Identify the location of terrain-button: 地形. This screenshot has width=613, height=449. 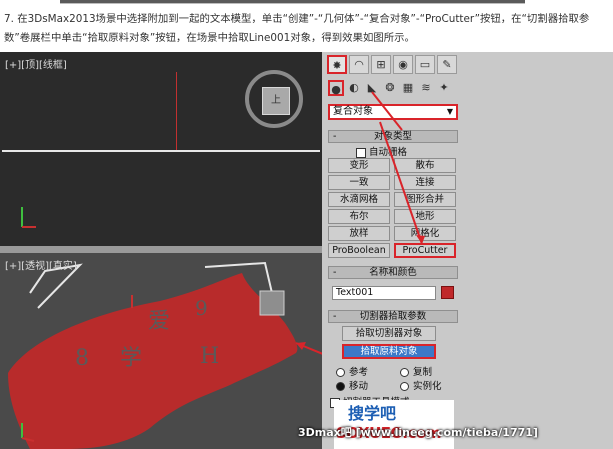
(425, 216).